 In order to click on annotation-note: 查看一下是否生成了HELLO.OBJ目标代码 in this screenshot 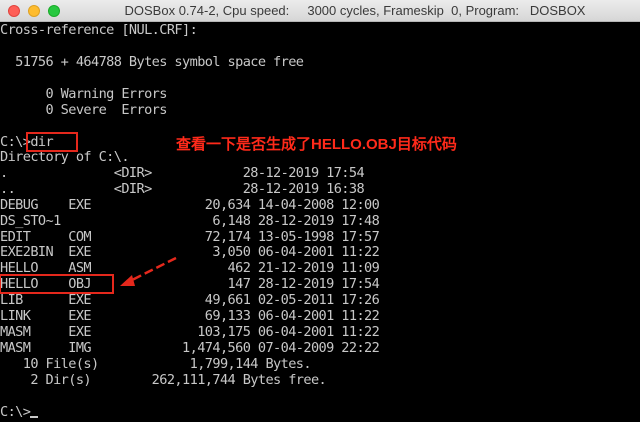, I will do `click(316, 144)`.